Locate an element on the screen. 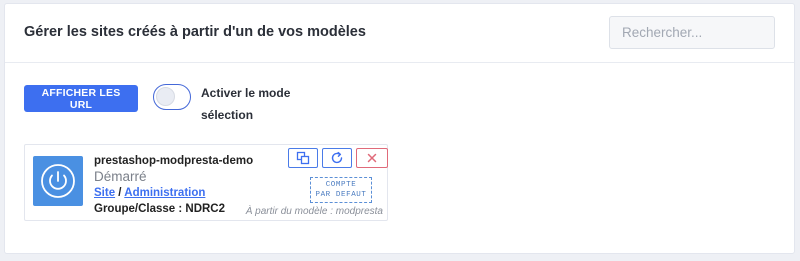 The height and width of the screenshot is (261, 800). duplicate-icon is located at coordinates (303, 158).